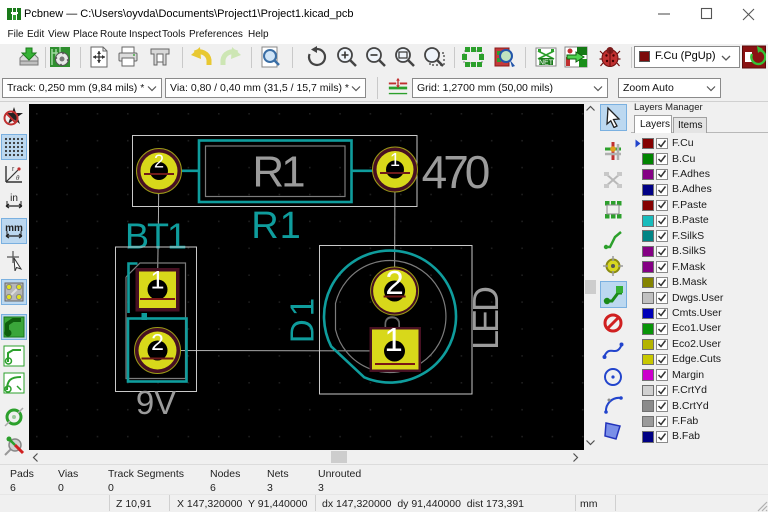  What do you see at coordinates (156, 402) in the screenshot?
I see `svg-text: 9V` at bounding box center [156, 402].